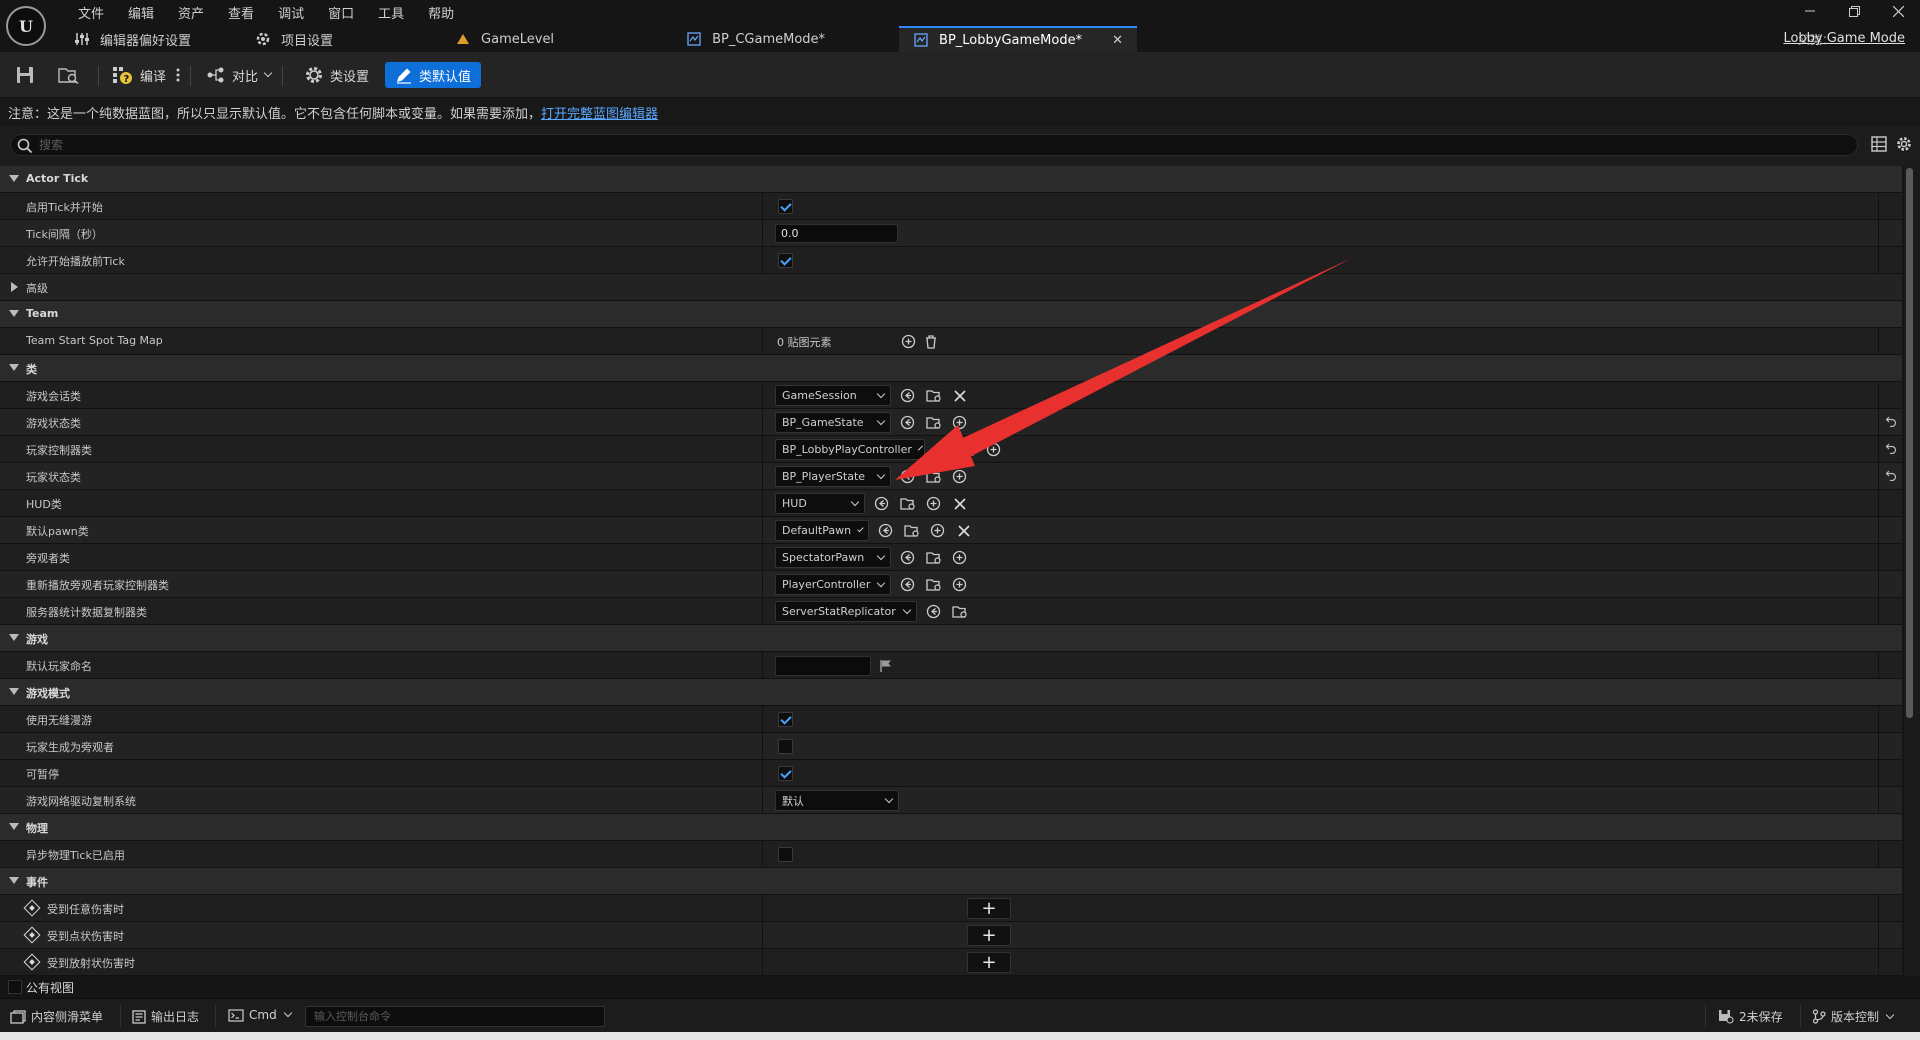 The width and height of the screenshot is (1920, 1040). Describe the element at coordinates (1879, 144) in the screenshot. I see `table-view-icon` at that location.